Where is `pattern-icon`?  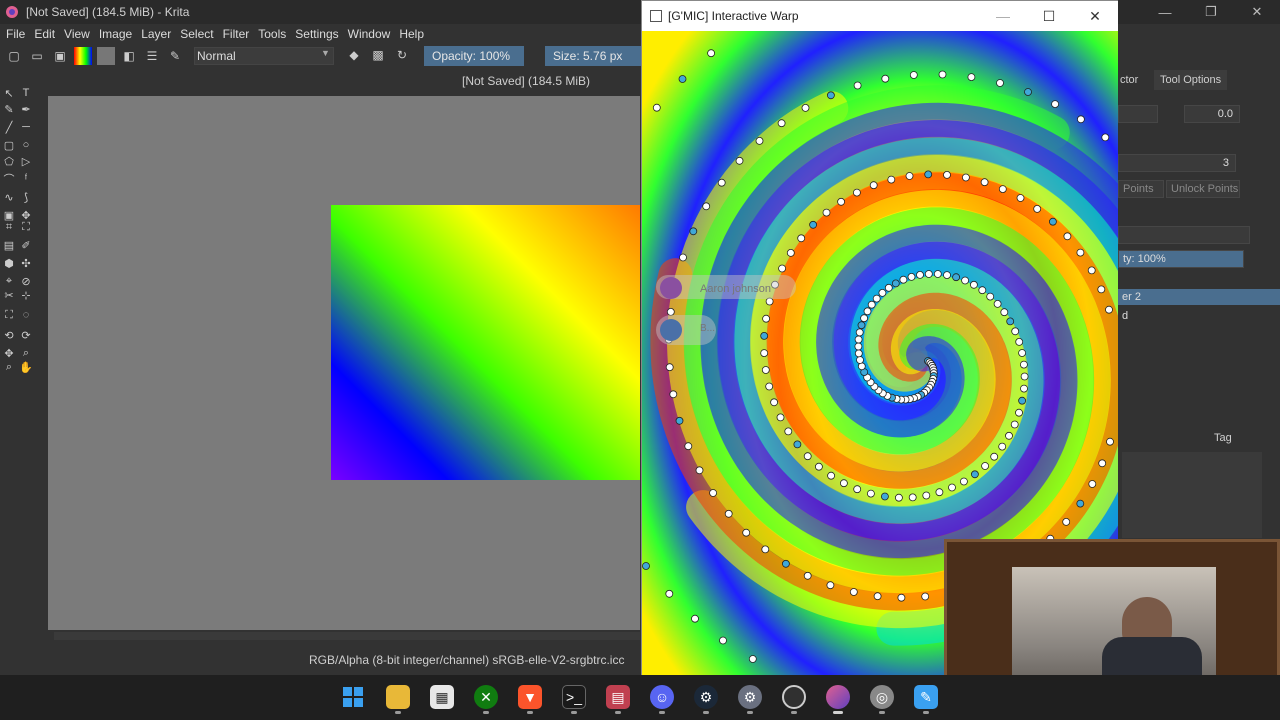 pattern-icon is located at coordinates (106, 56).